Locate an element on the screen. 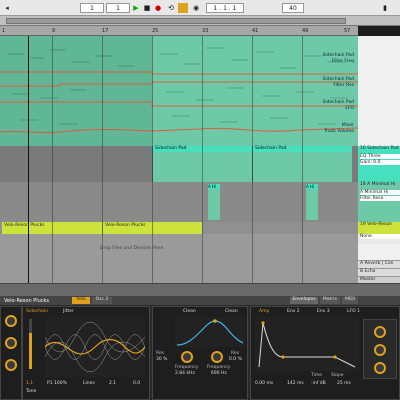 The height and width of the screenshot is (400, 400). device-chooser: None is located at coordinates (380, 236).